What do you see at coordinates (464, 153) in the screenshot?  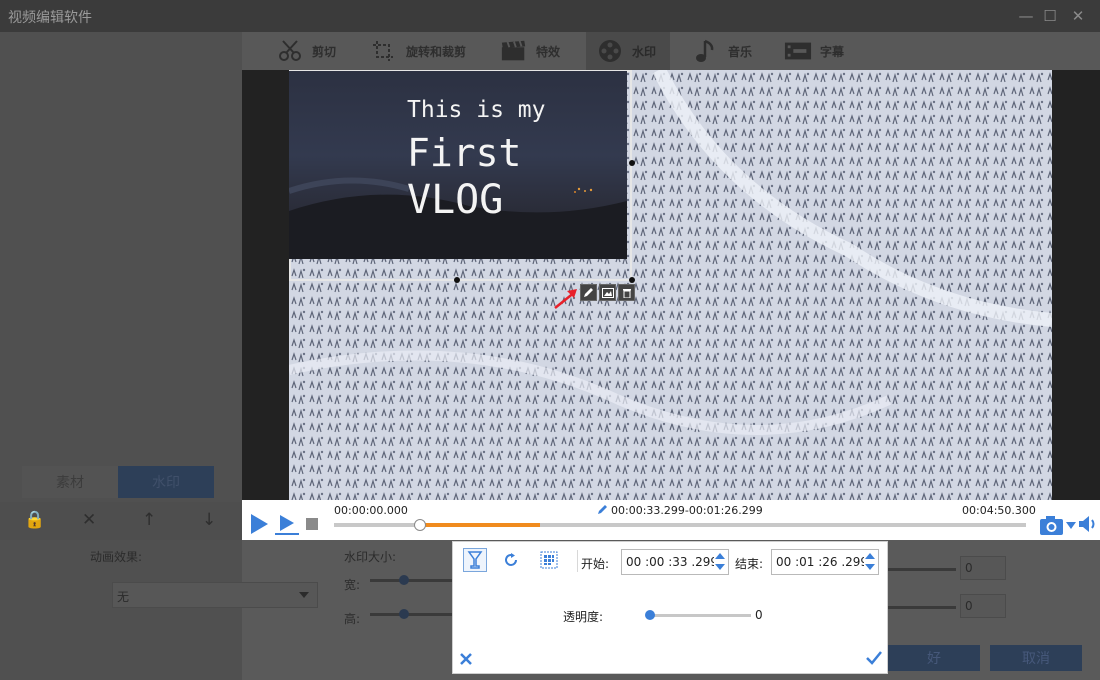 I see `watermark-line-2: First` at bounding box center [464, 153].